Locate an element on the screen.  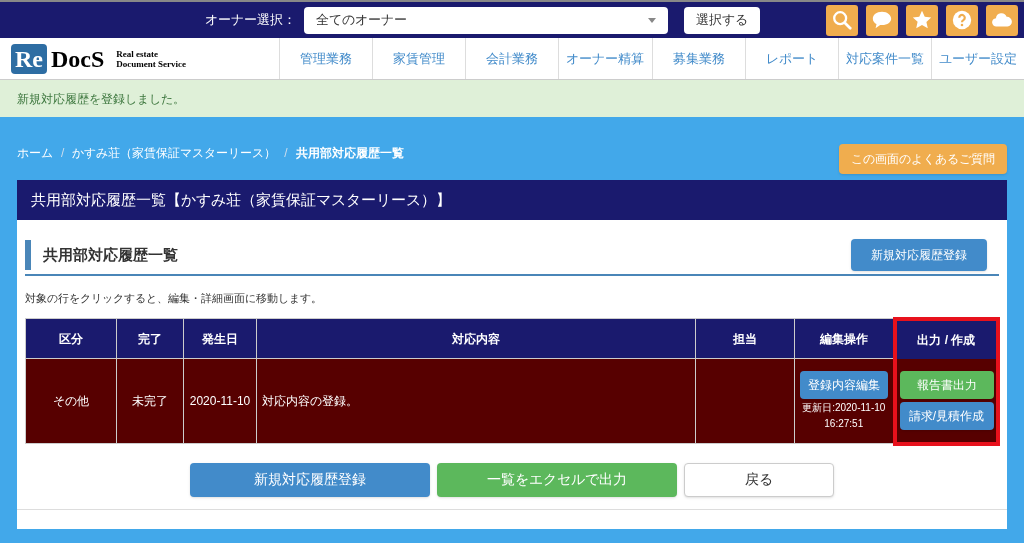
column-header: 編集操作 is located at coordinates (844, 338).